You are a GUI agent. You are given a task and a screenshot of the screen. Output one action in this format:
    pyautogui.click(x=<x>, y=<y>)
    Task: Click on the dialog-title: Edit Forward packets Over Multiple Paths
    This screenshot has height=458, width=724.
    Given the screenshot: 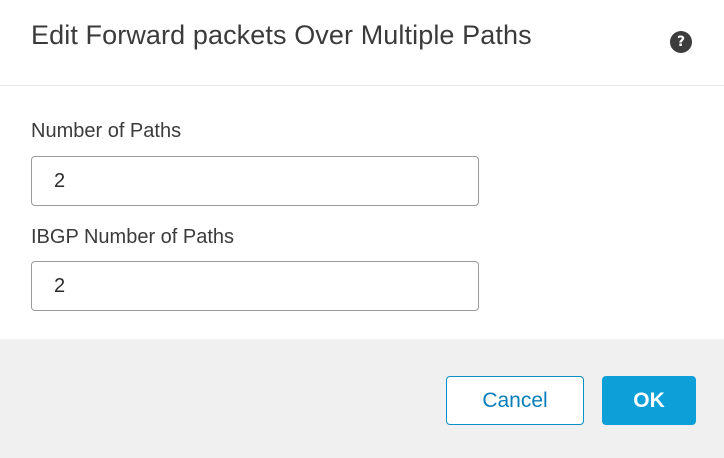 What is the action you would take?
    pyautogui.click(x=281, y=35)
    